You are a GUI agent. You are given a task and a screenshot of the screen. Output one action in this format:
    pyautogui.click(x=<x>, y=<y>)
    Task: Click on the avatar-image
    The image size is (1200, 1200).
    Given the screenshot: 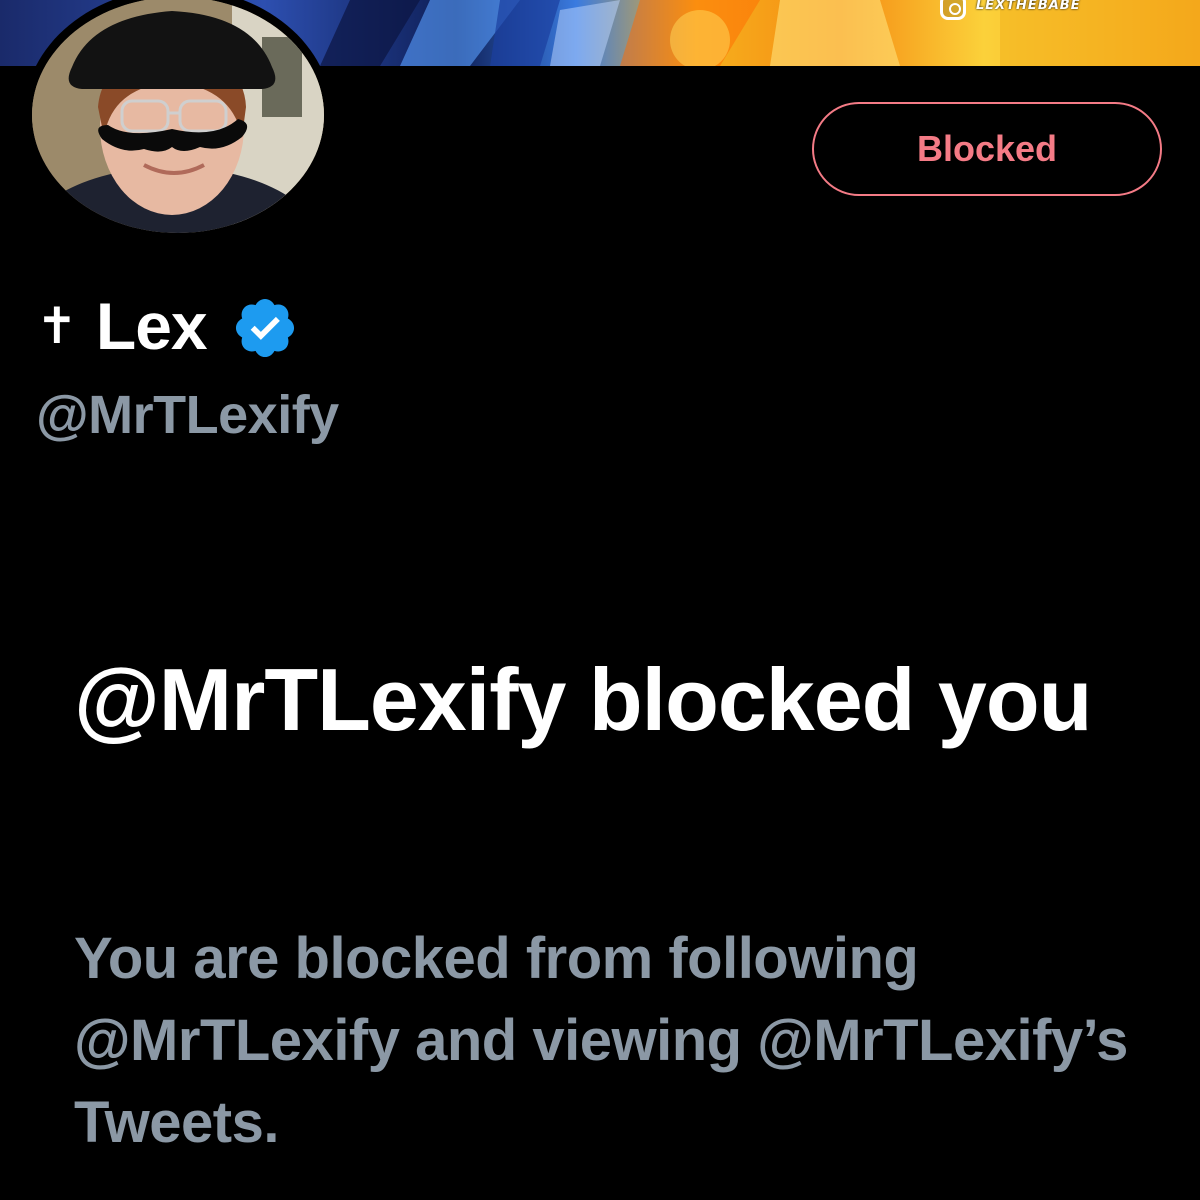 What is the action you would take?
    pyautogui.click(x=178, y=116)
    